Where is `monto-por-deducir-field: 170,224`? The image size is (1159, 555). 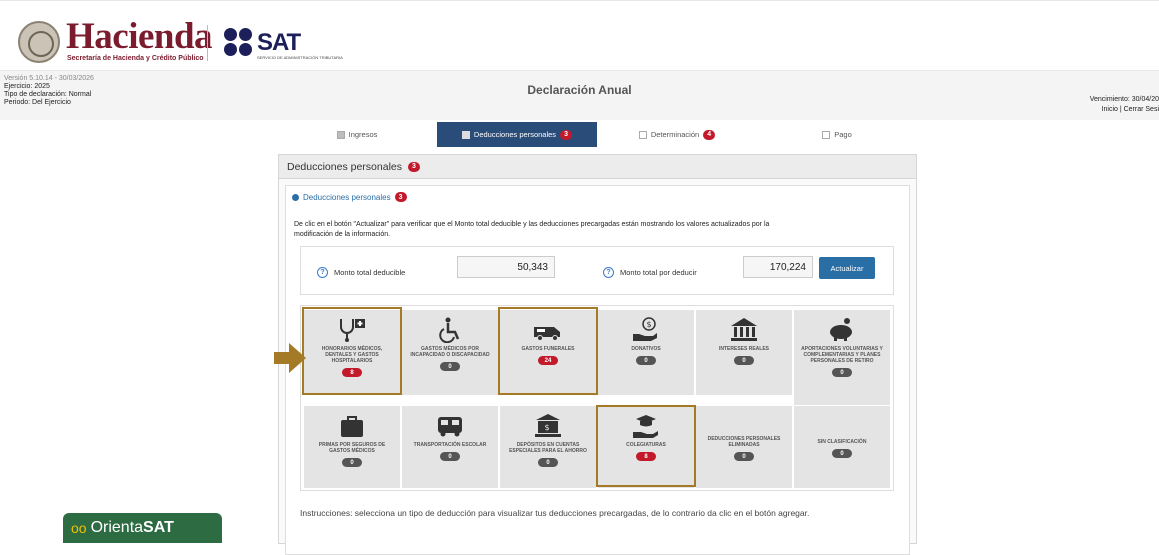
monto-por-deducir-field: 170,224 is located at coordinates (778, 267).